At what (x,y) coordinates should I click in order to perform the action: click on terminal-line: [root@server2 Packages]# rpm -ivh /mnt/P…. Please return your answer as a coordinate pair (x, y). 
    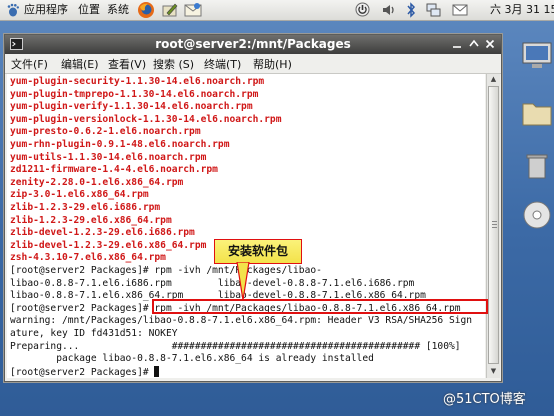
    Looking at the image, I should click on (166, 270).